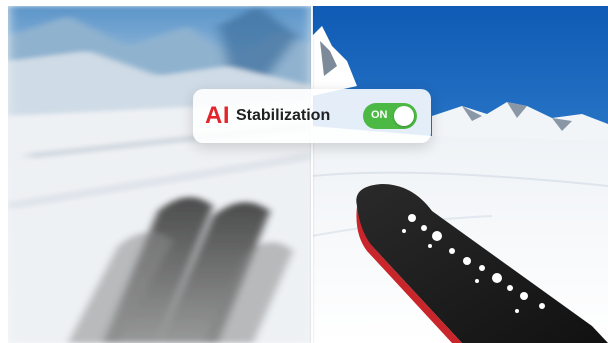  I want to click on stabilization-toggle: ON, so click(390, 116).